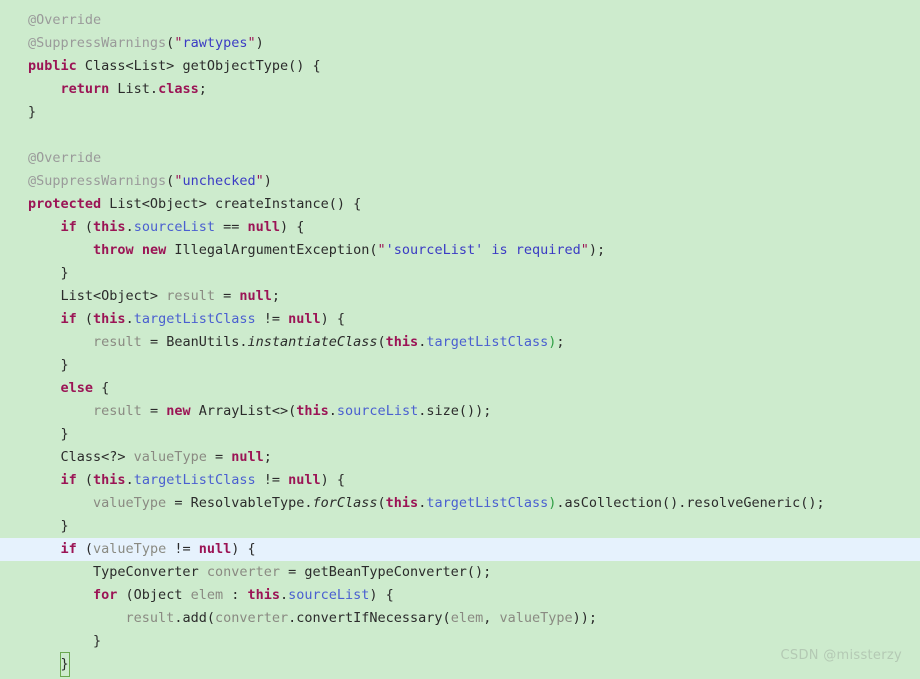 Image resolution: width=920 pixels, height=679 pixels. What do you see at coordinates (65, 20) in the screenshot?
I see `annotation-override: @Override` at bounding box center [65, 20].